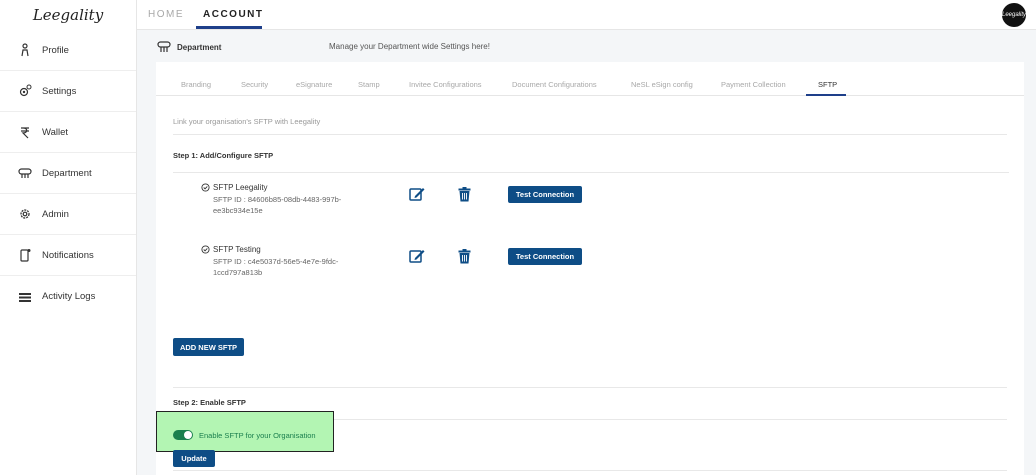  I want to click on avatar: Leegality, so click(1014, 15).